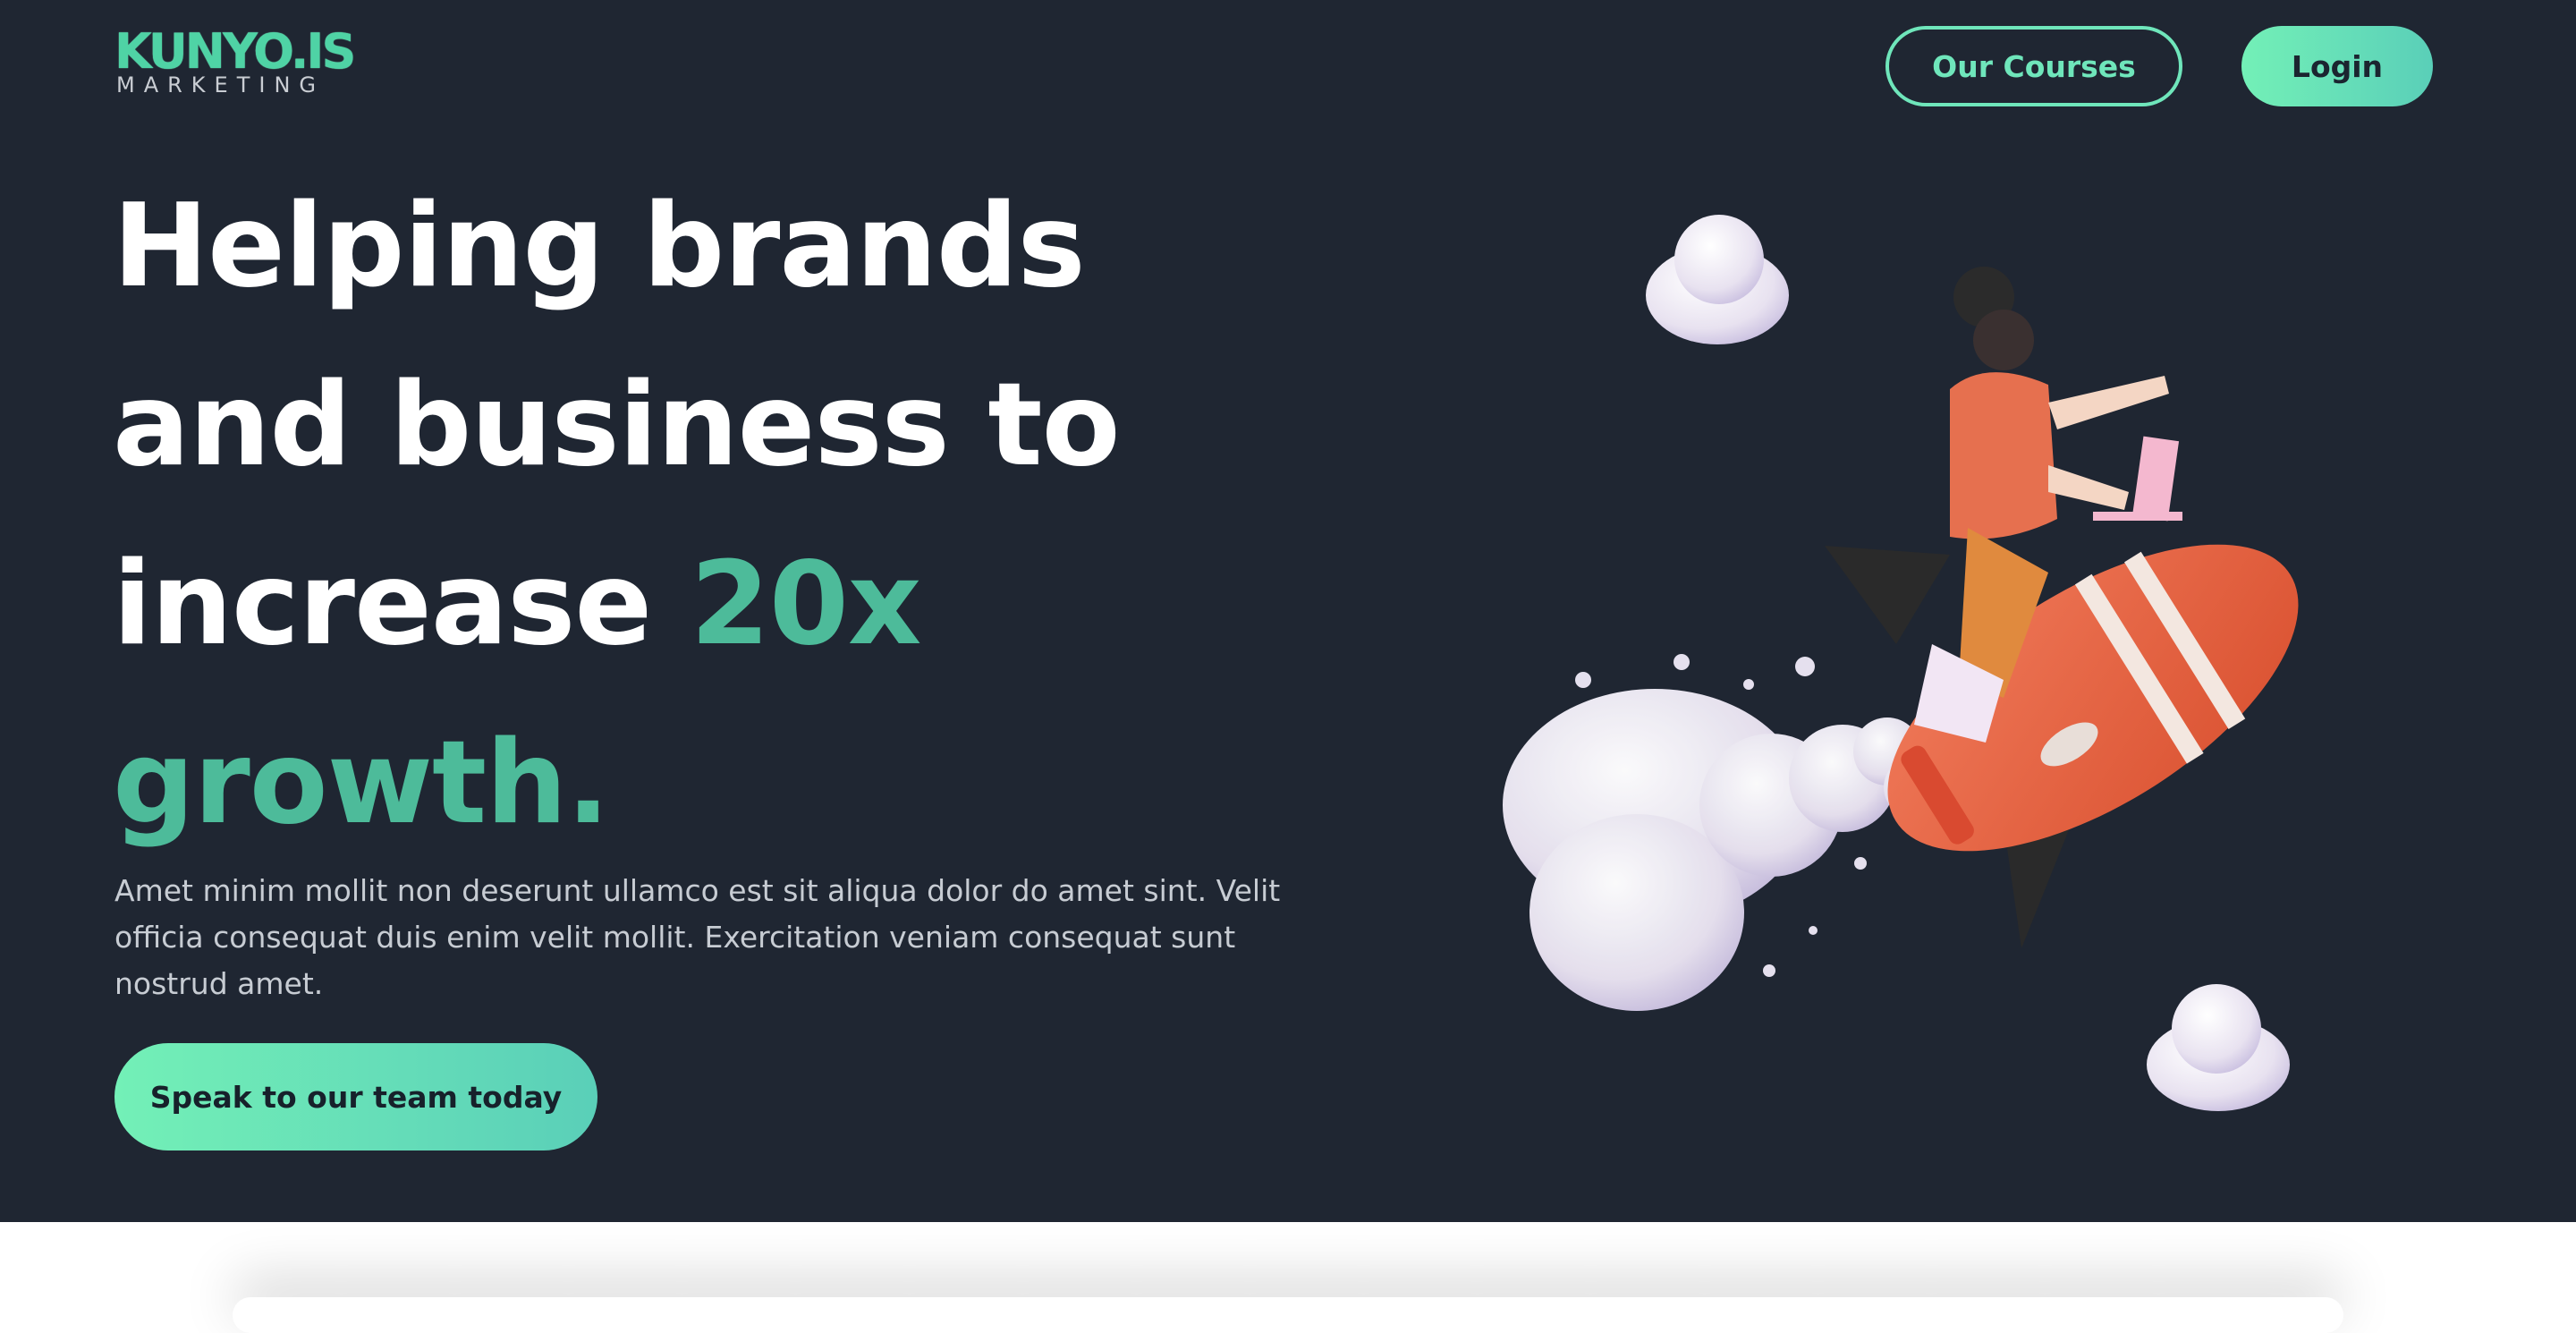 The image size is (2576, 1333). What do you see at coordinates (355, 1096) in the screenshot?
I see `speak-to-team-button: Speak to our team today` at bounding box center [355, 1096].